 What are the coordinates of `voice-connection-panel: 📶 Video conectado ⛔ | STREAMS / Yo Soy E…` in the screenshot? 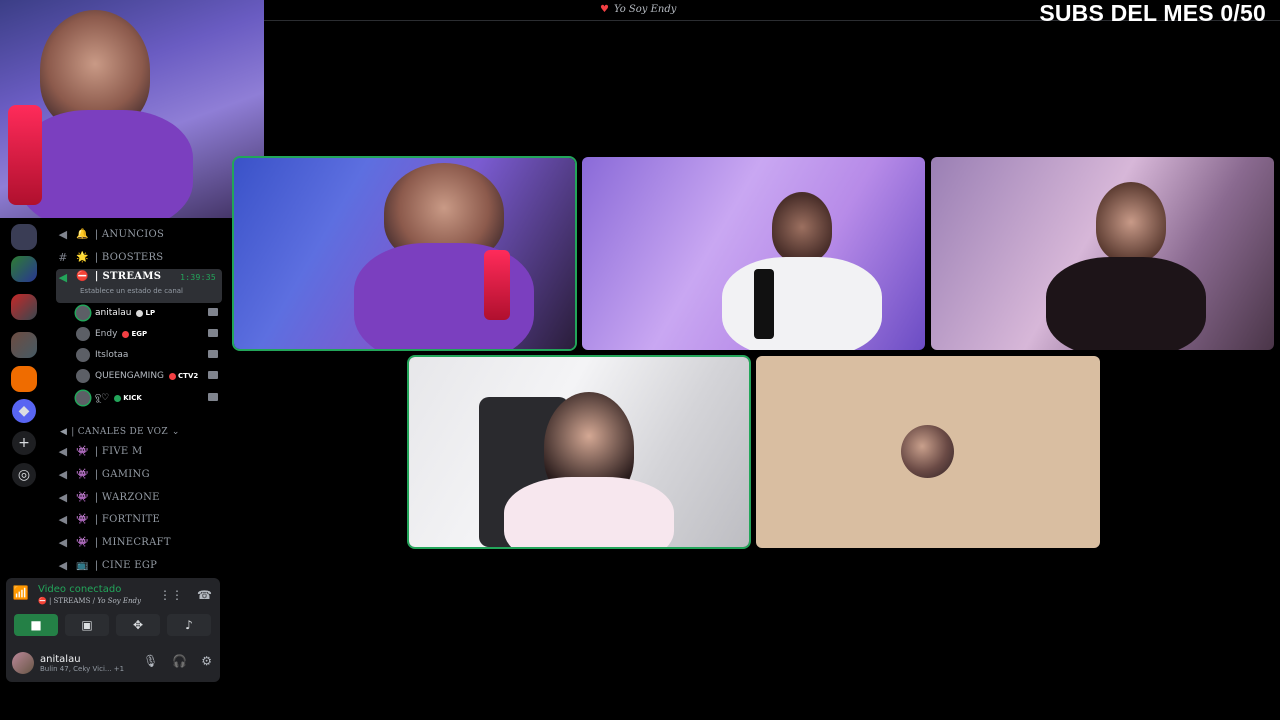 It's located at (113, 630).